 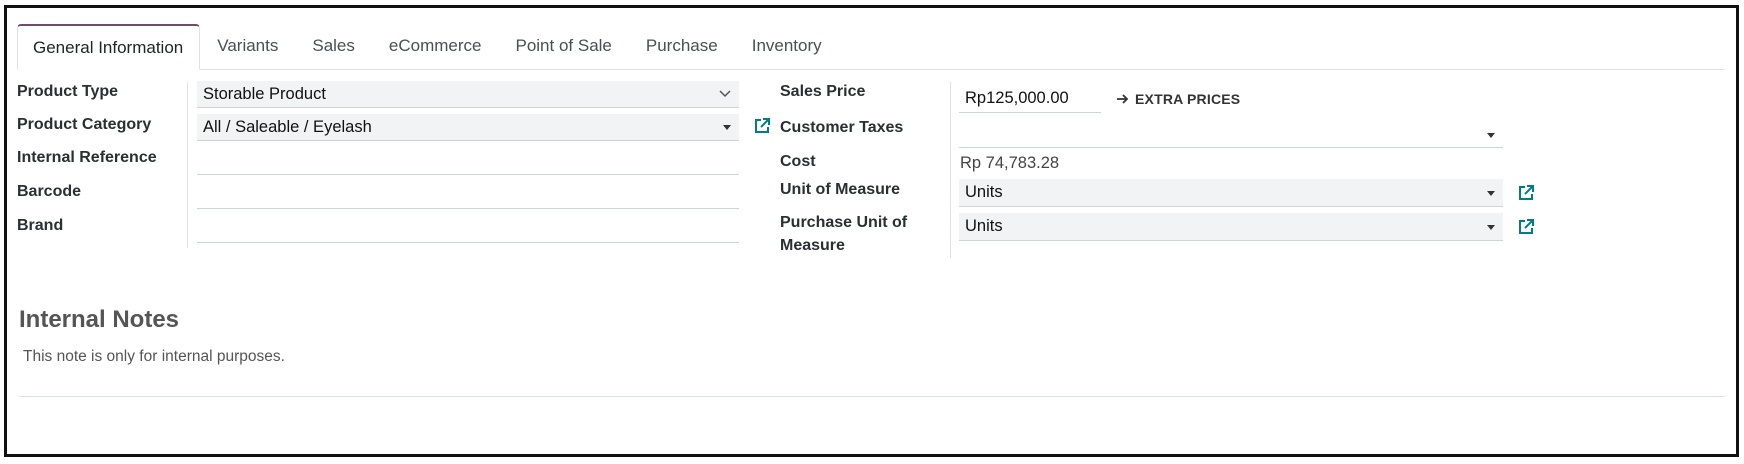 I want to click on tab-purchase: Purchase, so click(x=682, y=46).